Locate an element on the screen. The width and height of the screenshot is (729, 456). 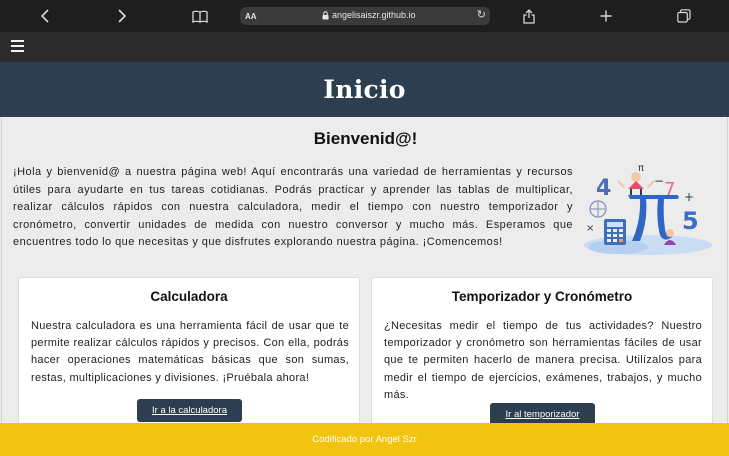
hero-digit: 4 is located at coordinates (603, 188).